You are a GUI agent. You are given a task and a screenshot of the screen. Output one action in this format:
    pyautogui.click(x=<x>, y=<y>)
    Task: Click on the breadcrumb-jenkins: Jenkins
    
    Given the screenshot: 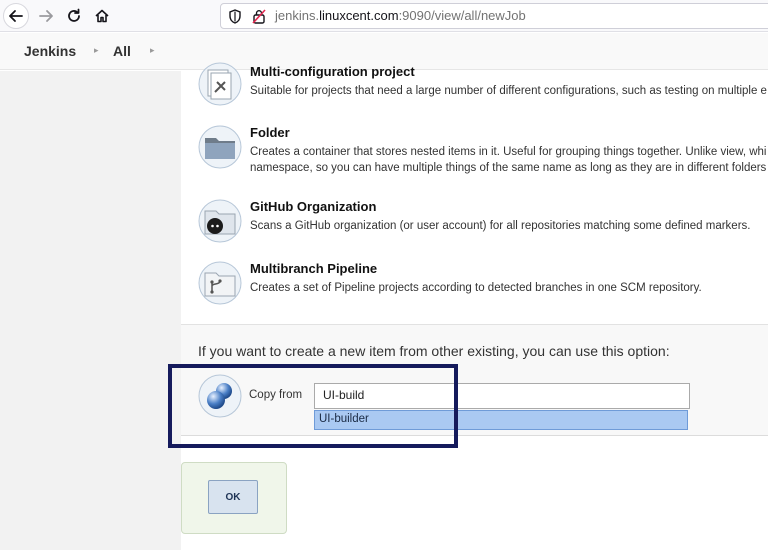 What is the action you would take?
    pyautogui.click(x=50, y=51)
    